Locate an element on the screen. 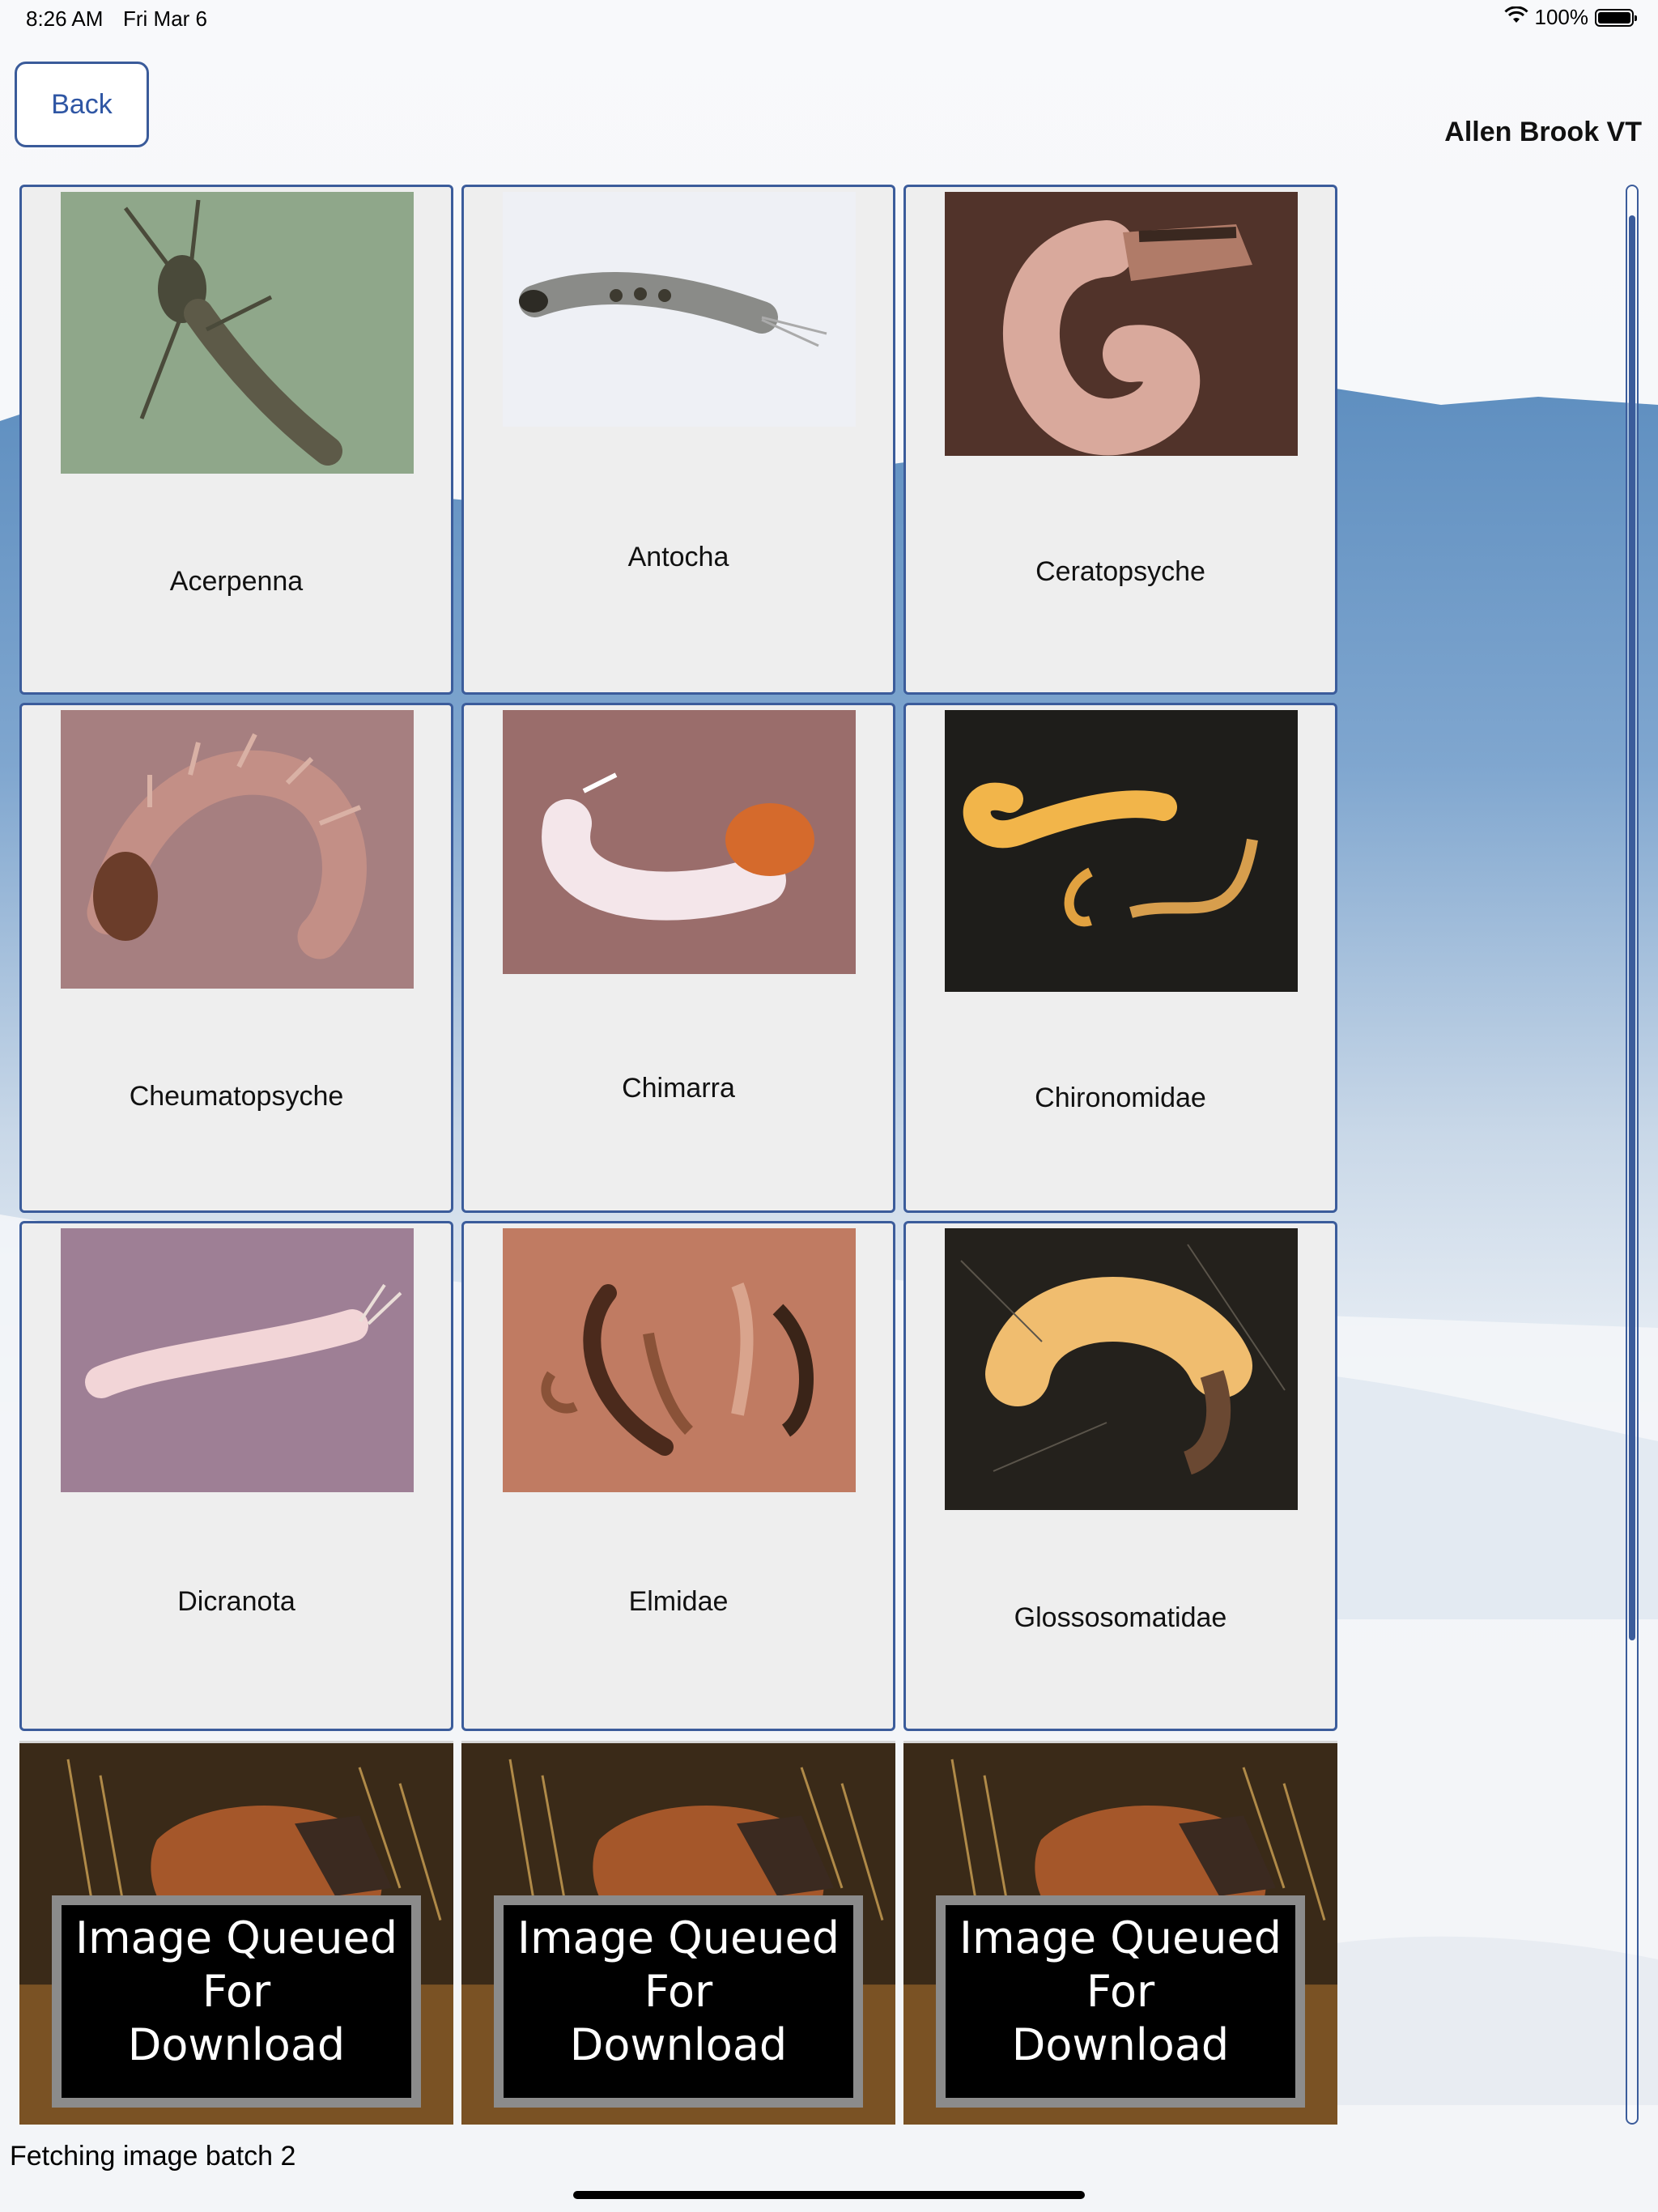 Image resolution: width=1658 pixels, height=2212 pixels. status-date: Fri Mar 6 is located at coordinates (165, 19).